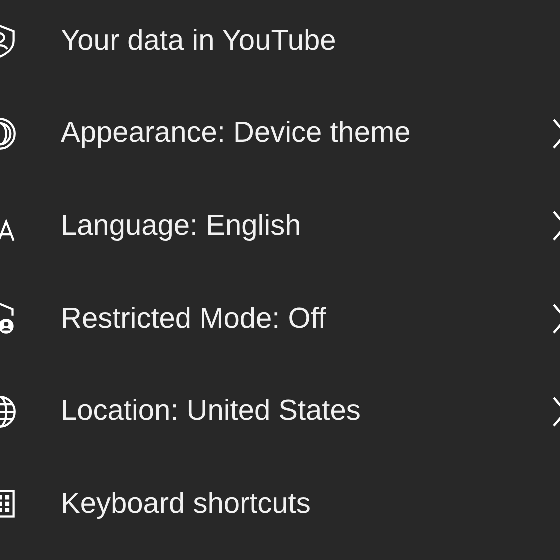 Image resolution: width=560 pixels, height=560 pixels. Describe the element at coordinates (236, 133) in the screenshot. I see `settings-label: Appearance: Device theme` at that location.